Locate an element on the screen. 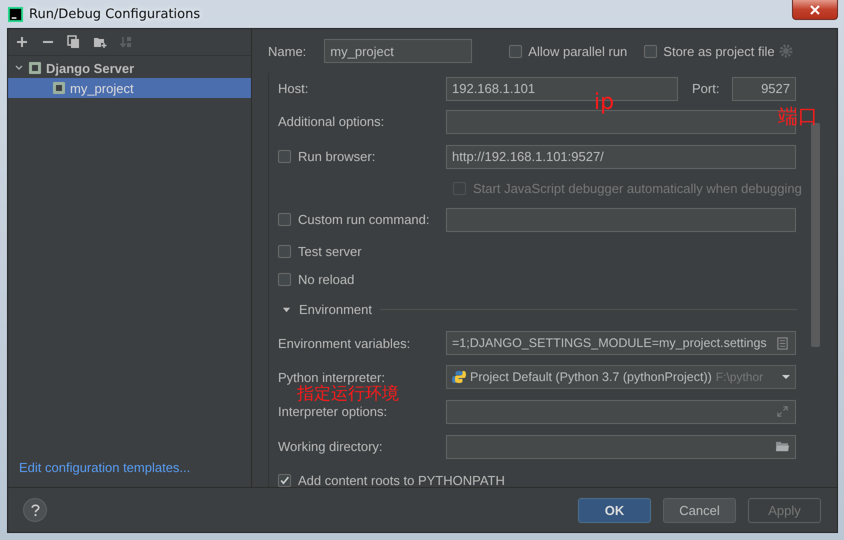 The height and width of the screenshot is (540, 844). close-button is located at coordinates (815, 10).